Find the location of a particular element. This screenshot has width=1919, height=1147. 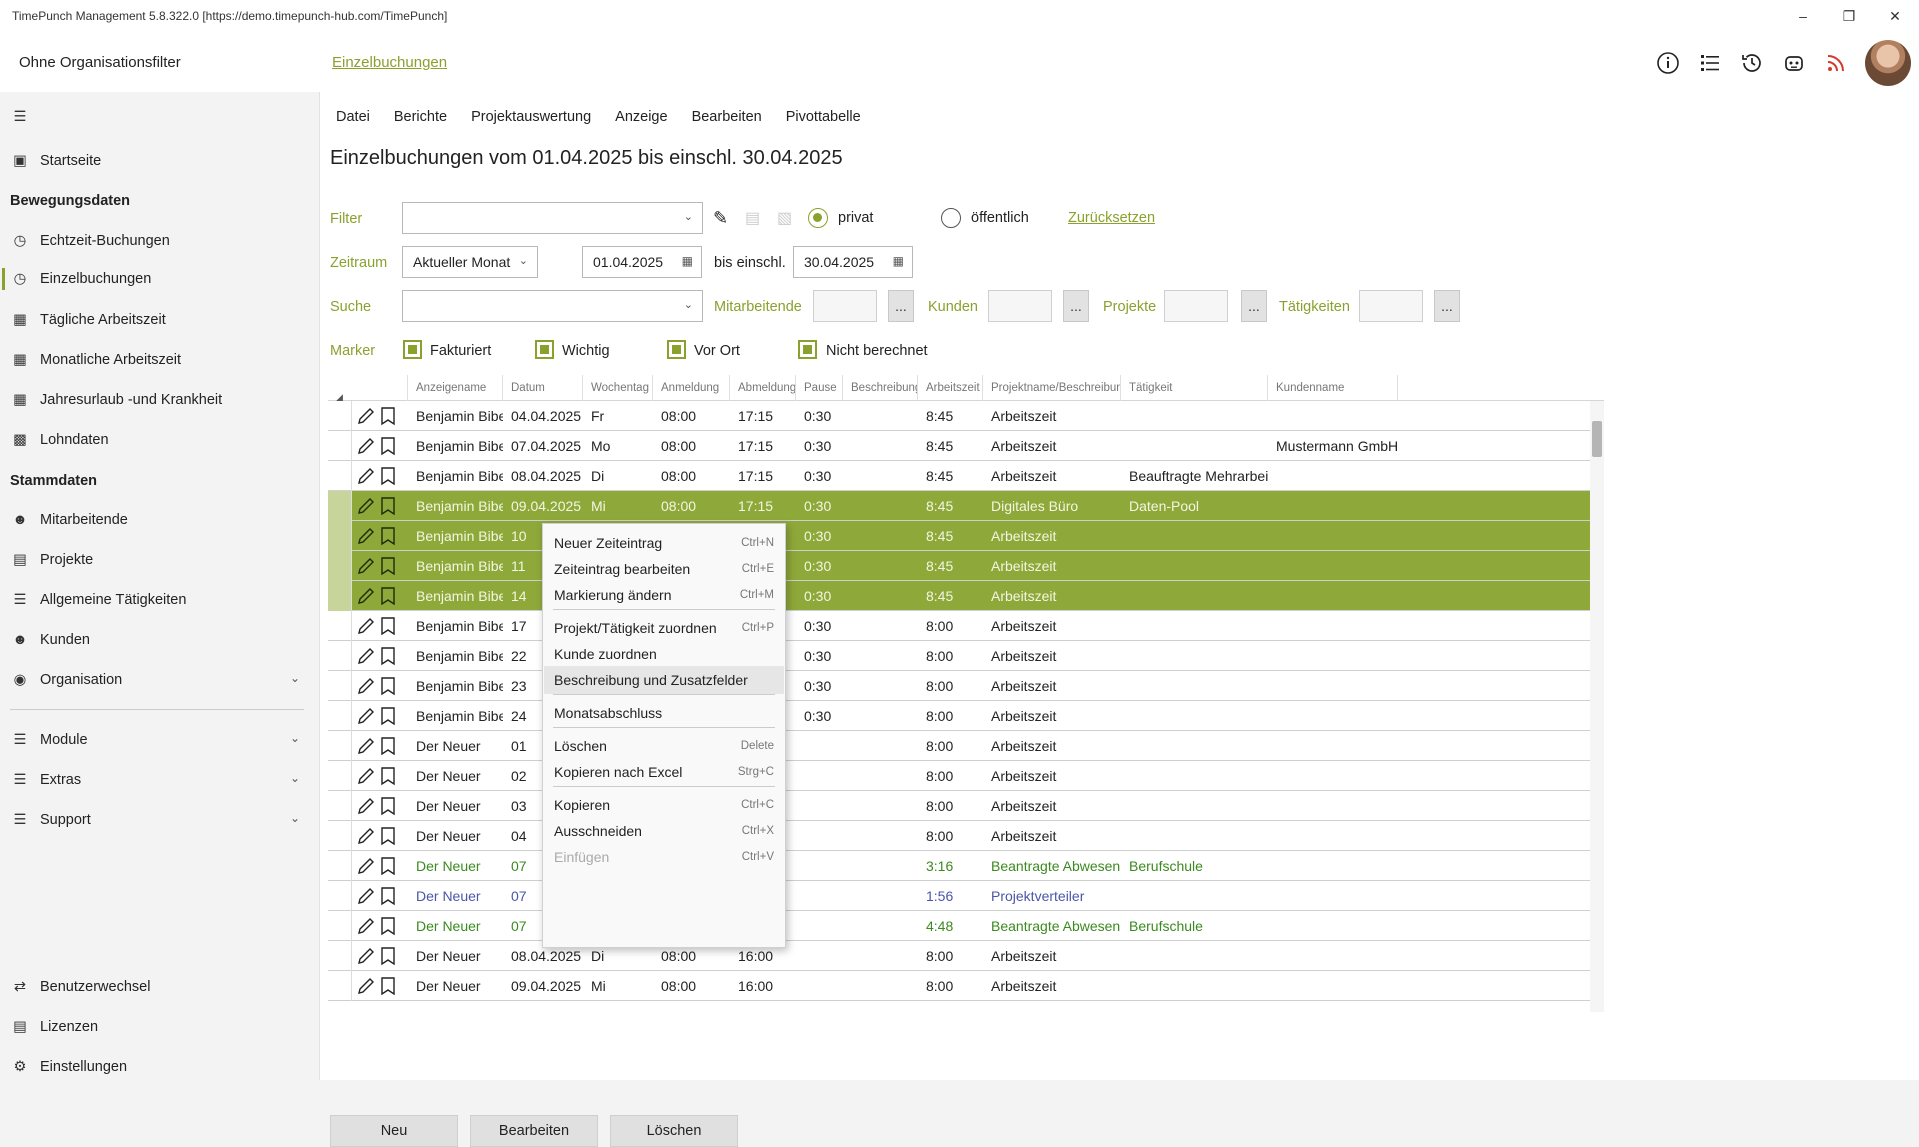

mitarbeitende-field is located at coordinates (845, 306).